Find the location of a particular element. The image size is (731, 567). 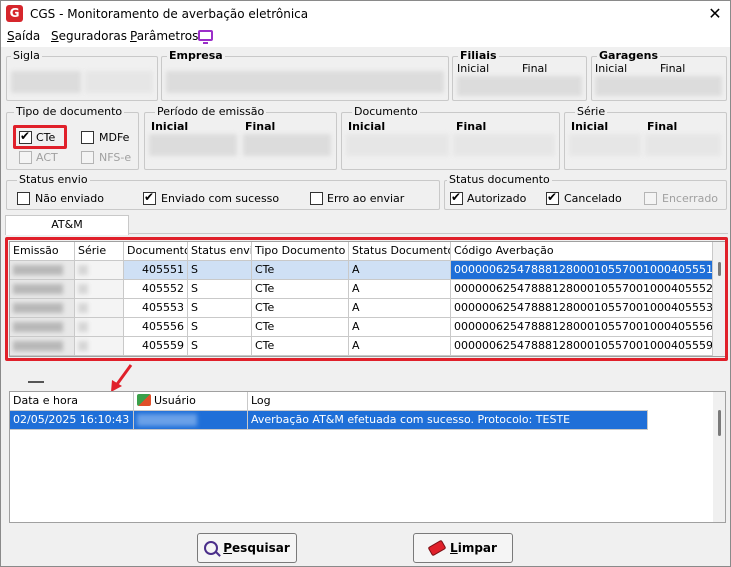

periodo-label: Período de emissão is located at coordinates (211, 111).